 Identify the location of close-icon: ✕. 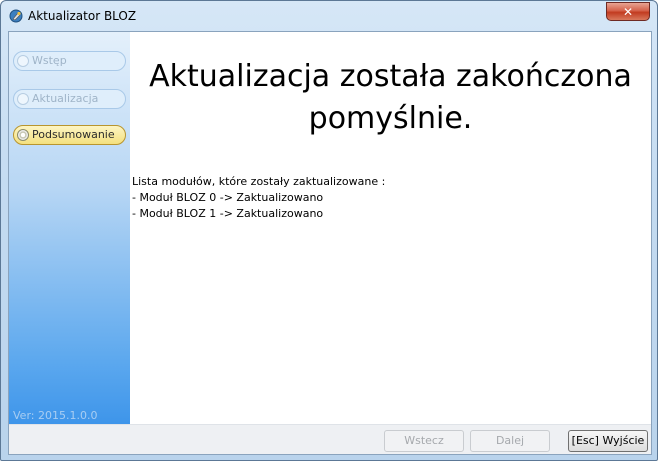
(628, 12).